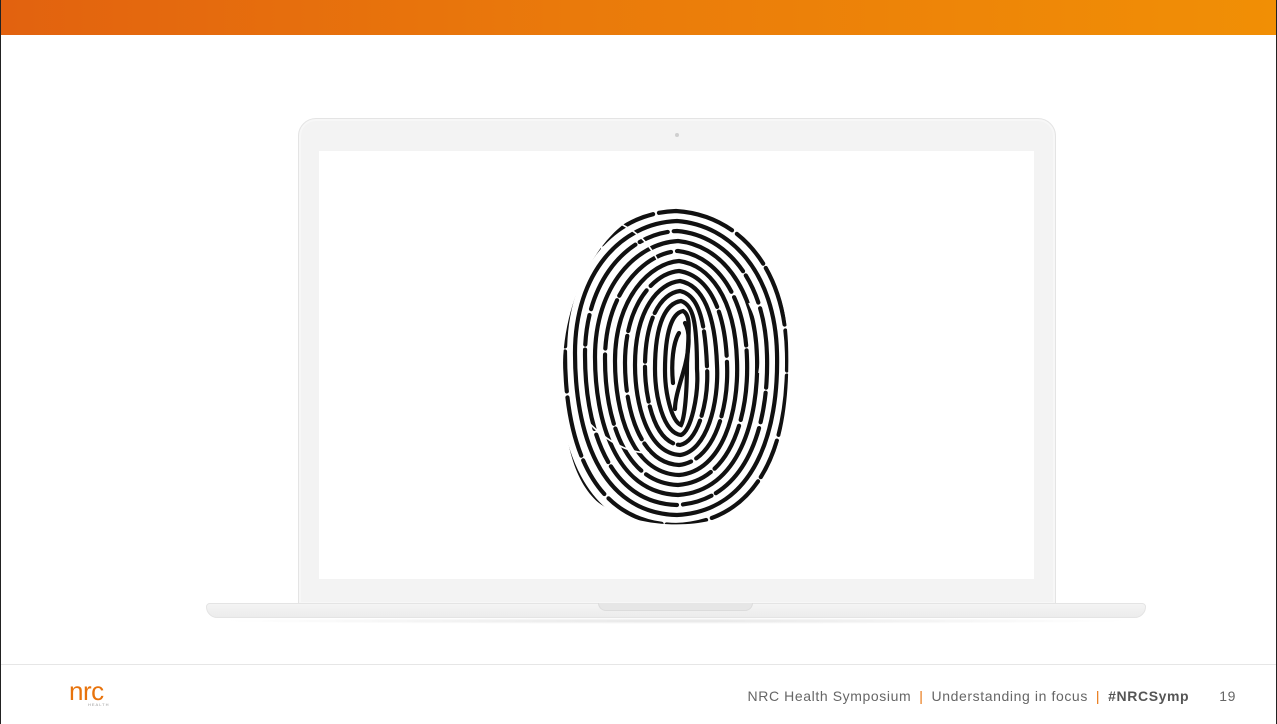  What do you see at coordinates (677, 135) in the screenshot?
I see `camera-dot` at bounding box center [677, 135].